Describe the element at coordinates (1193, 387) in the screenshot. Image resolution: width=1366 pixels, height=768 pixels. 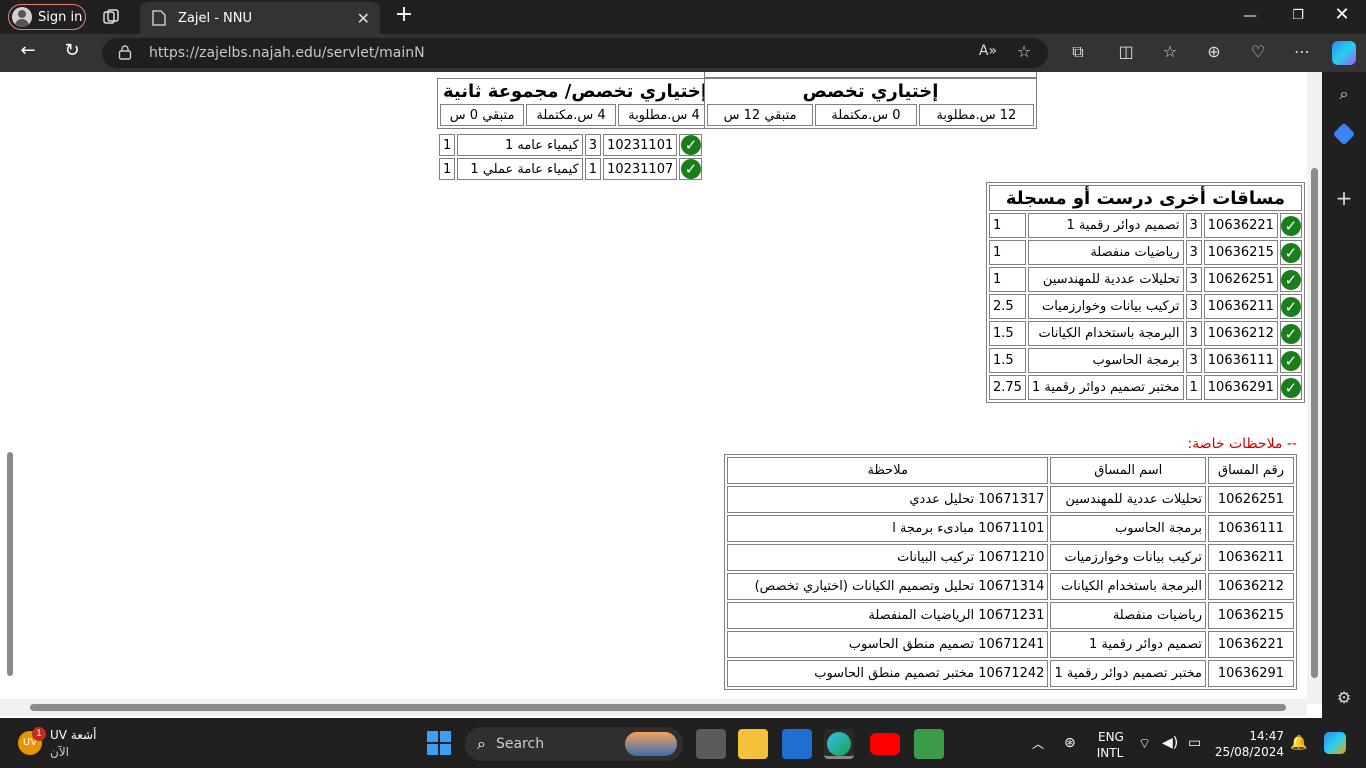
I see `course-hours: 1` at that location.